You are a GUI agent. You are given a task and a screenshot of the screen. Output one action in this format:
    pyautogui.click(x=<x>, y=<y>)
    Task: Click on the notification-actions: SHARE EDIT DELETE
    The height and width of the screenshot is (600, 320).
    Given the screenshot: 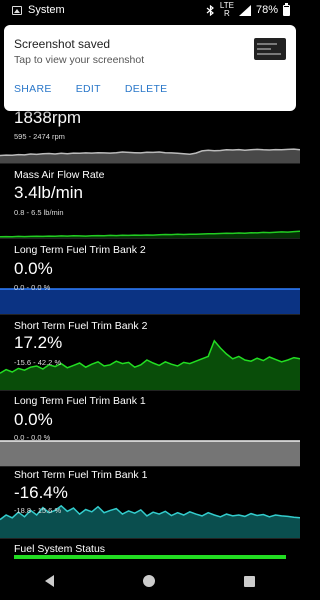 What is the action you would take?
    pyautogui.click(x=90, y=89)
    